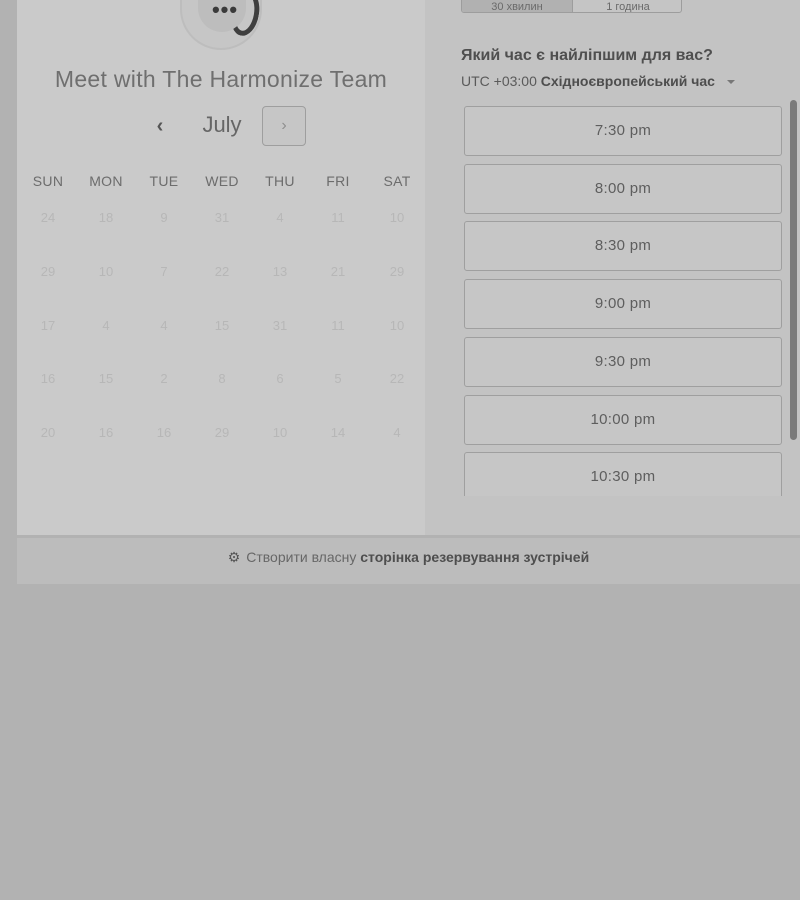 This screenshot has height=900, width=800. I want to click on ellipsis-icon: •••, so click(225, 11).